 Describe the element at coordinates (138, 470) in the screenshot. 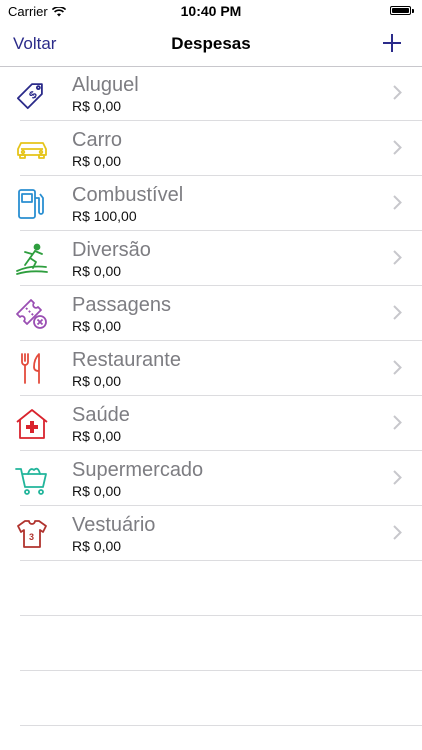

I see `category-label: Supermercado` at that location.